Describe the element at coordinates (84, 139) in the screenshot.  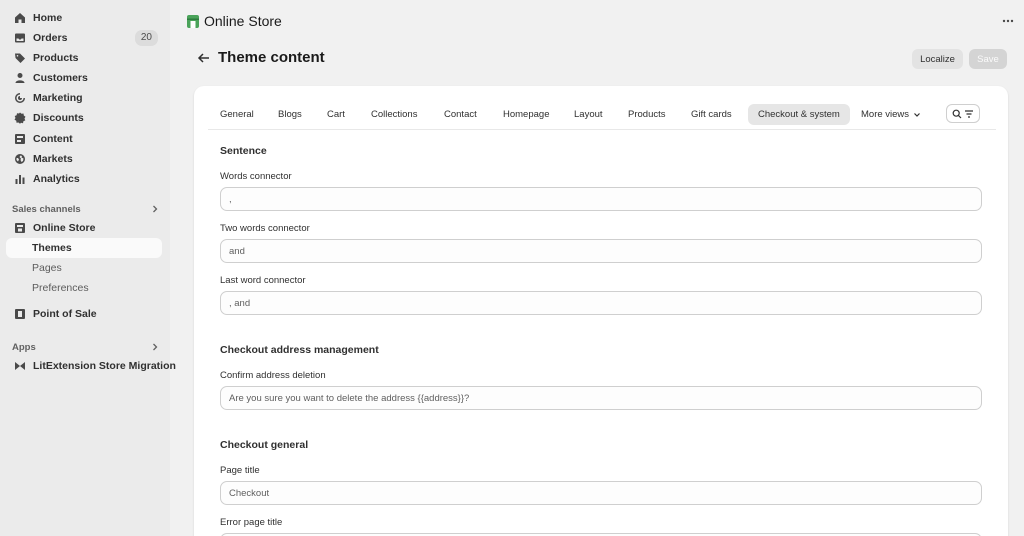
I see `sidebar-item-content: Content` at that location.